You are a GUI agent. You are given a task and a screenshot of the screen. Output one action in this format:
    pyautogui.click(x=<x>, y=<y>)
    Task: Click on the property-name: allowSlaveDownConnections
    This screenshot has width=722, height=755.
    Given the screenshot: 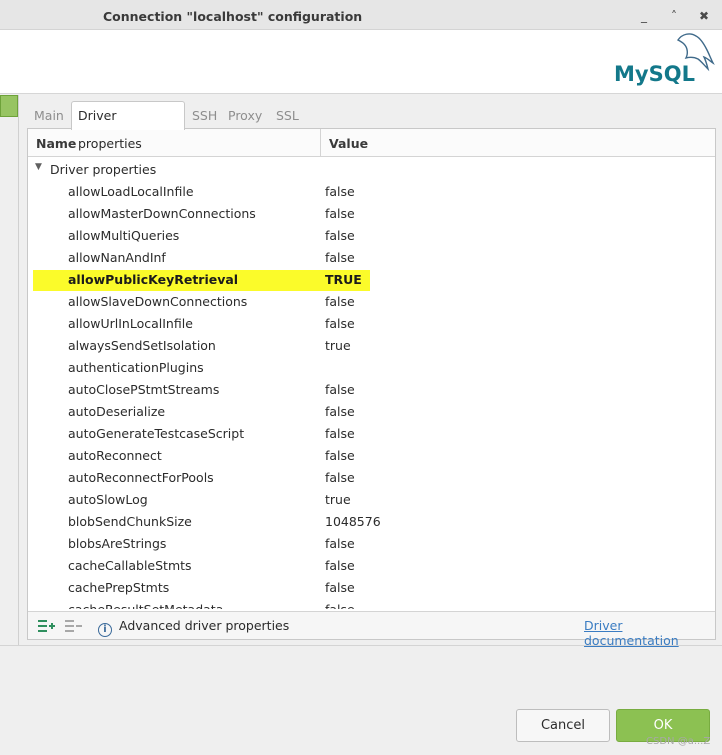 What is the action you would take?
    pyautogui.click(x=158, y=301)
    